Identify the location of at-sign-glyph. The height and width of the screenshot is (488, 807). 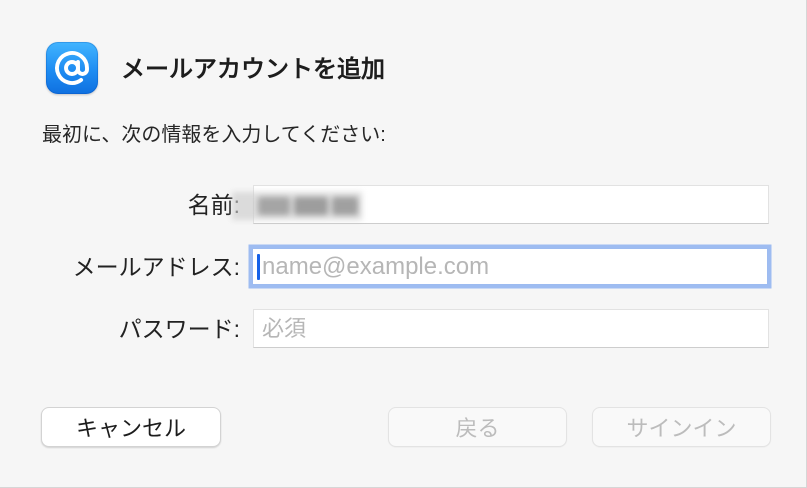
(72, 68).